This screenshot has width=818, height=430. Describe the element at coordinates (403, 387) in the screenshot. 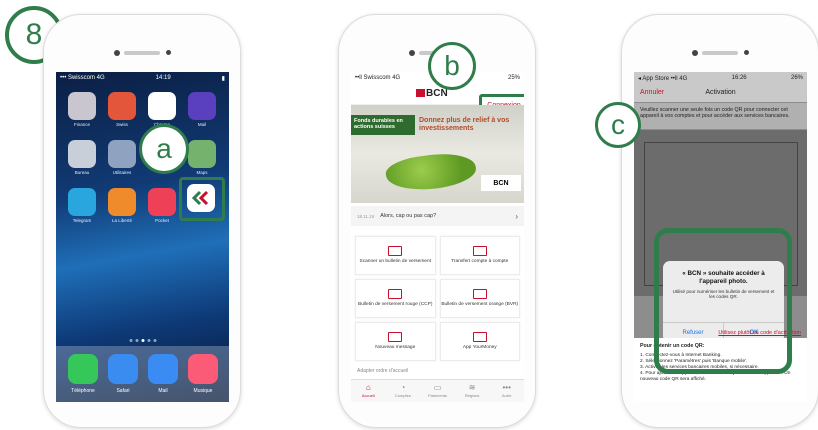

I see `accounts-tab-icon: ◔` at that location.